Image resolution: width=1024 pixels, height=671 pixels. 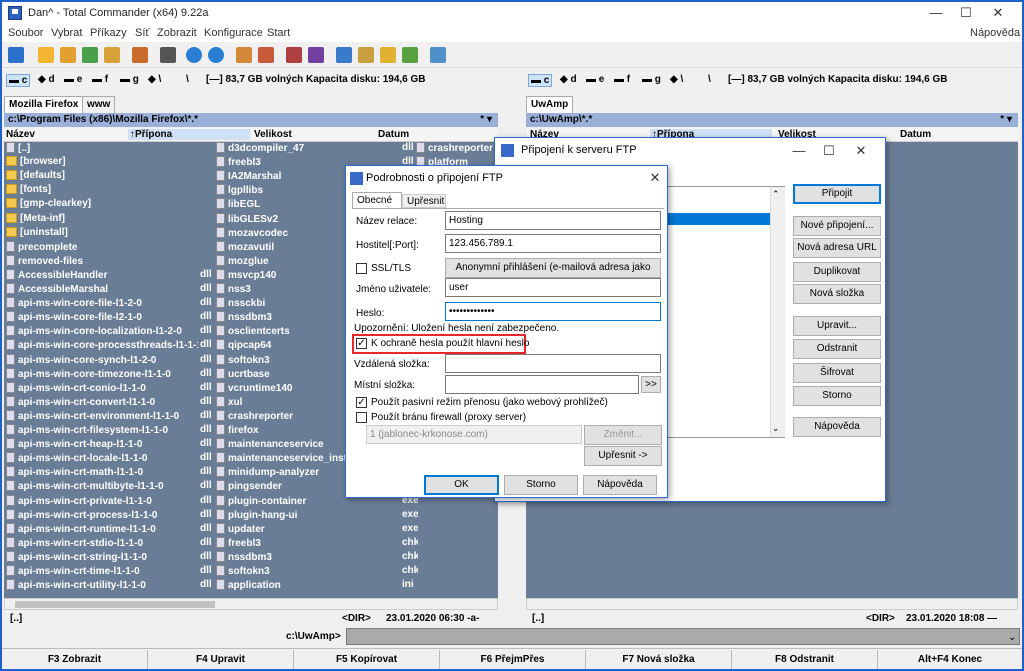 What do you see at coordinates (102, 572) in the screenshot?
I see `file-list-item: api-ms-win-crt-time-l1-1-0` at bounding box center [102, 572].